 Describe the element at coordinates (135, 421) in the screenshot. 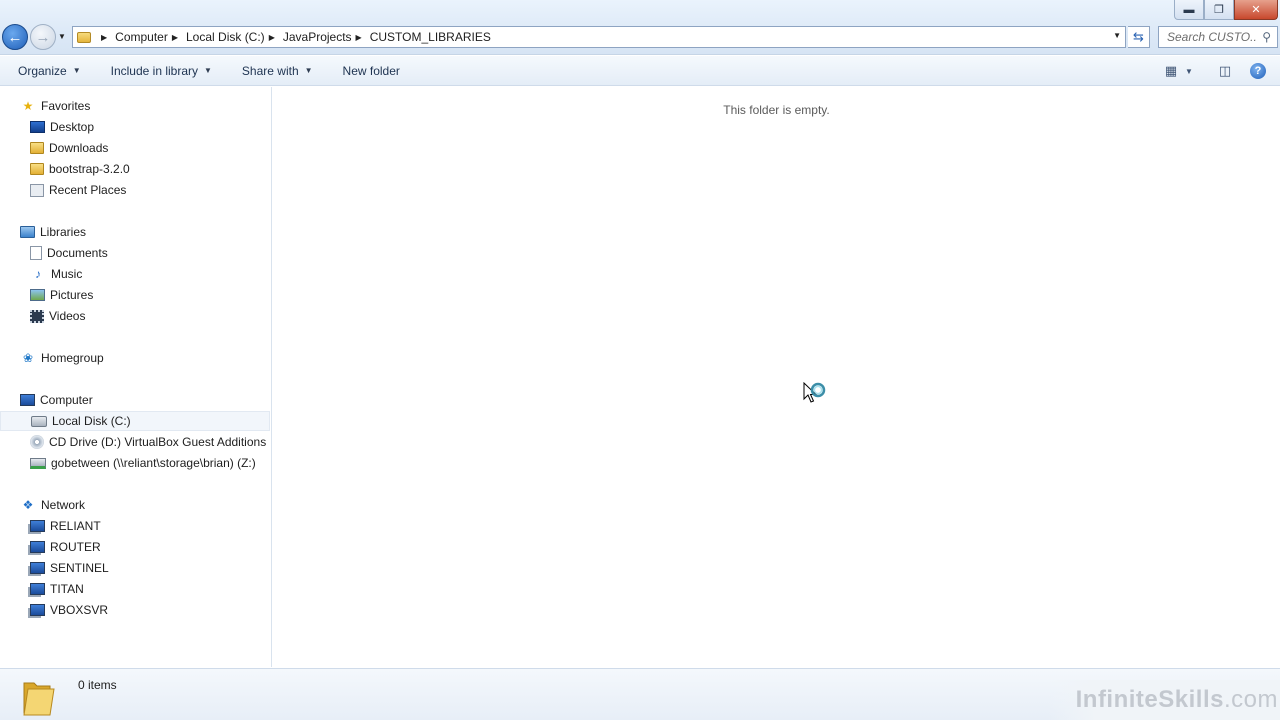

I see `nav-item-local-disk: Local Disk (C:)` at that location.